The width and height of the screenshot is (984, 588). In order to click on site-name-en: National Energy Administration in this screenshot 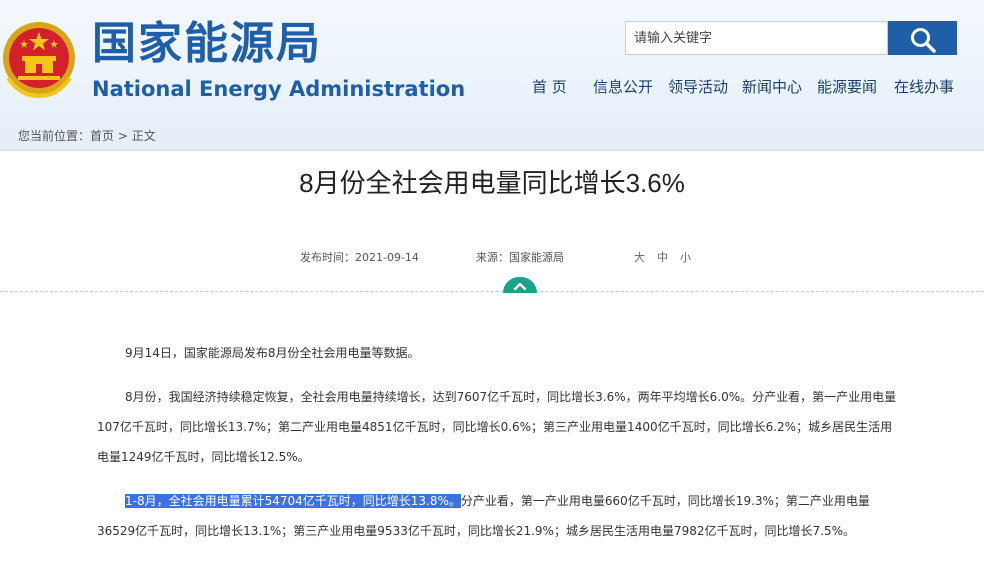, I will do `click(278, 89)`.